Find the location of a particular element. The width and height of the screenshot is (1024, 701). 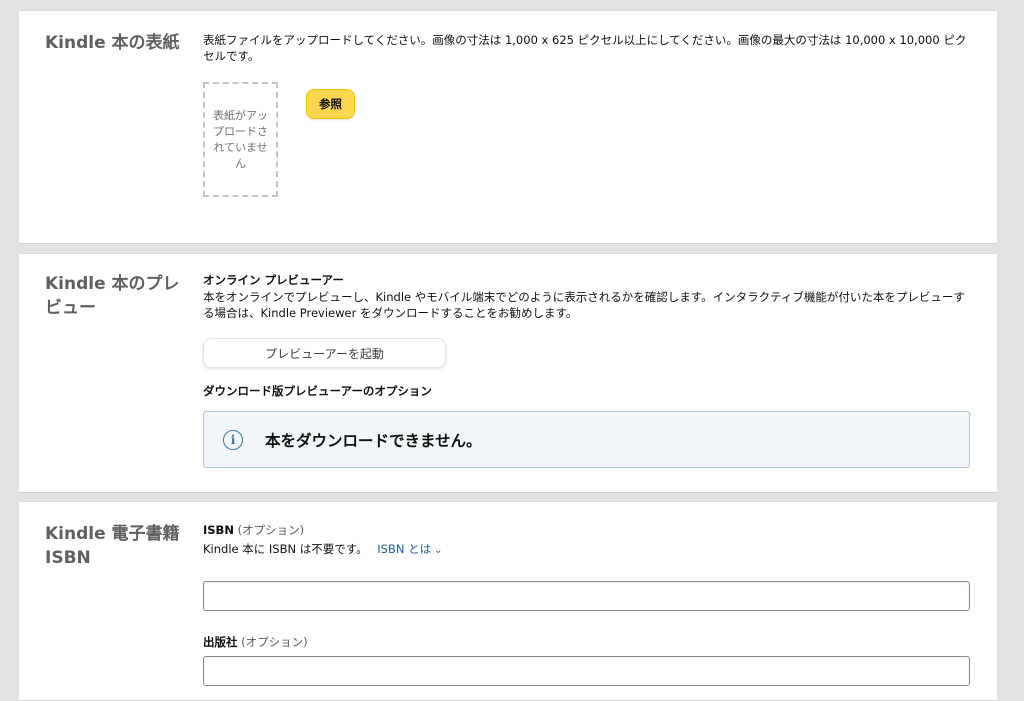

browse-button: 参照 is located at coordinates (330, 104).